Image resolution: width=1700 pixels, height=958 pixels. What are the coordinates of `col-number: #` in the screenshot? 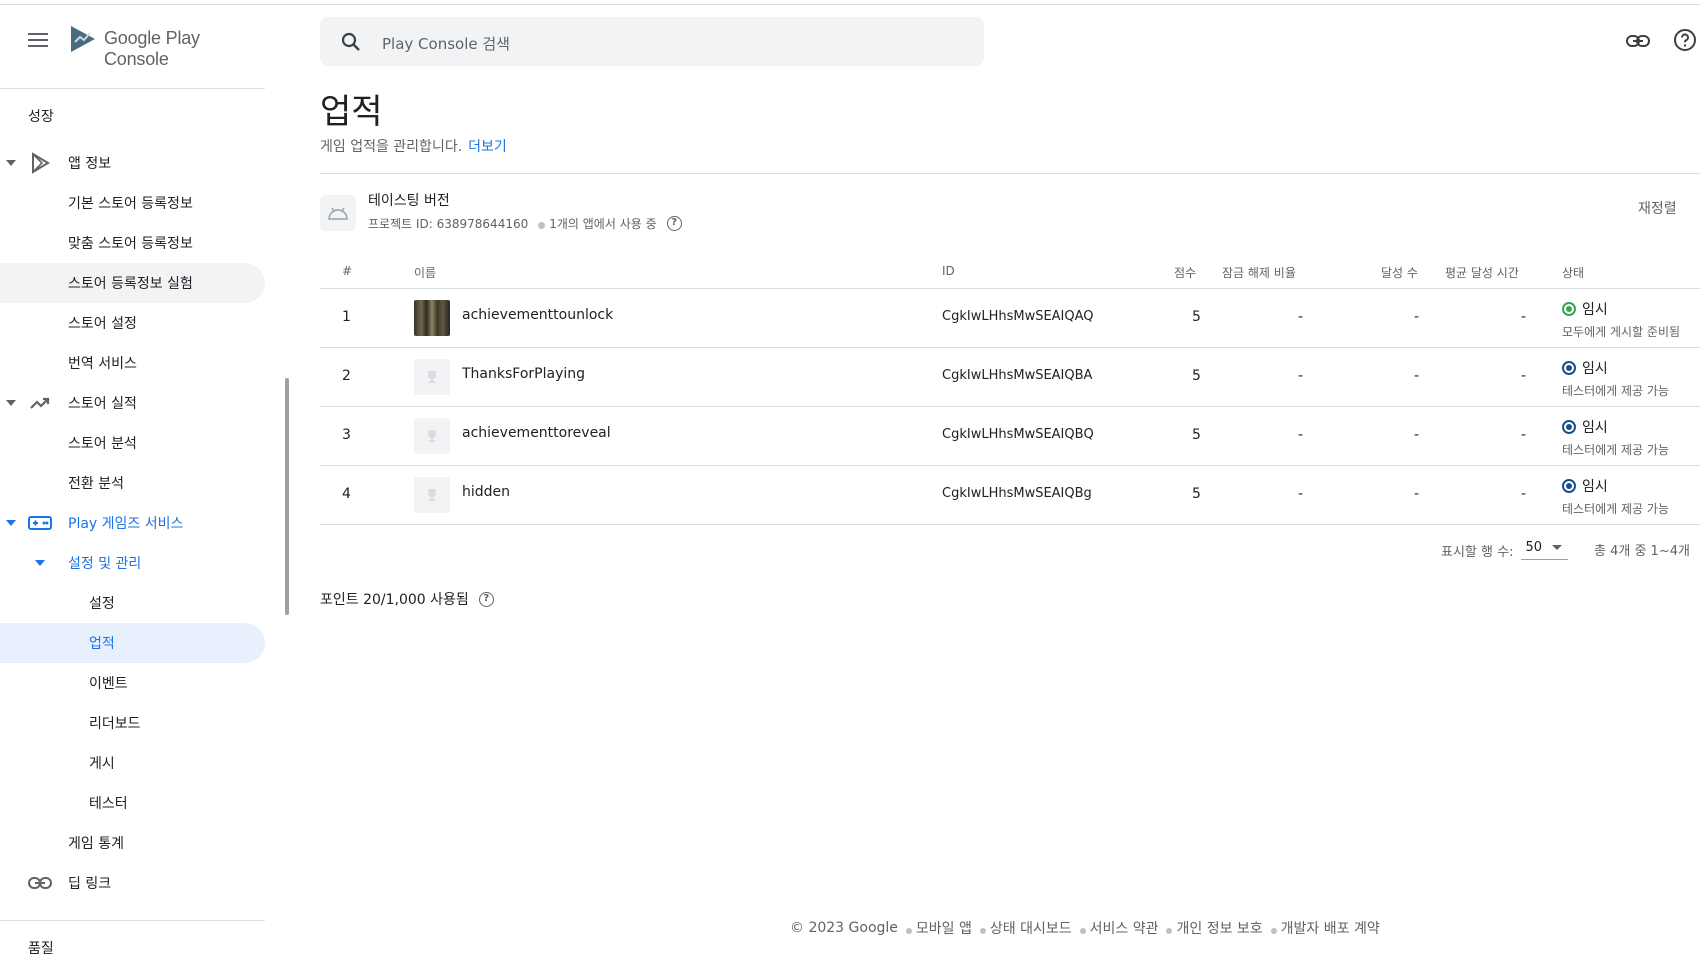 It's located at (347, 271).